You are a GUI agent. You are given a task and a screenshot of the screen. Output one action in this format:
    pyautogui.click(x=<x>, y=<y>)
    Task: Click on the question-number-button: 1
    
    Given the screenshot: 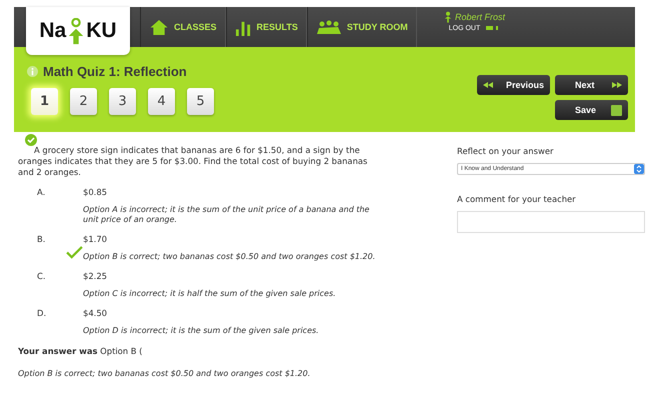 What is the action you would take?
    pyautogui.click(x=44, y=101)
    